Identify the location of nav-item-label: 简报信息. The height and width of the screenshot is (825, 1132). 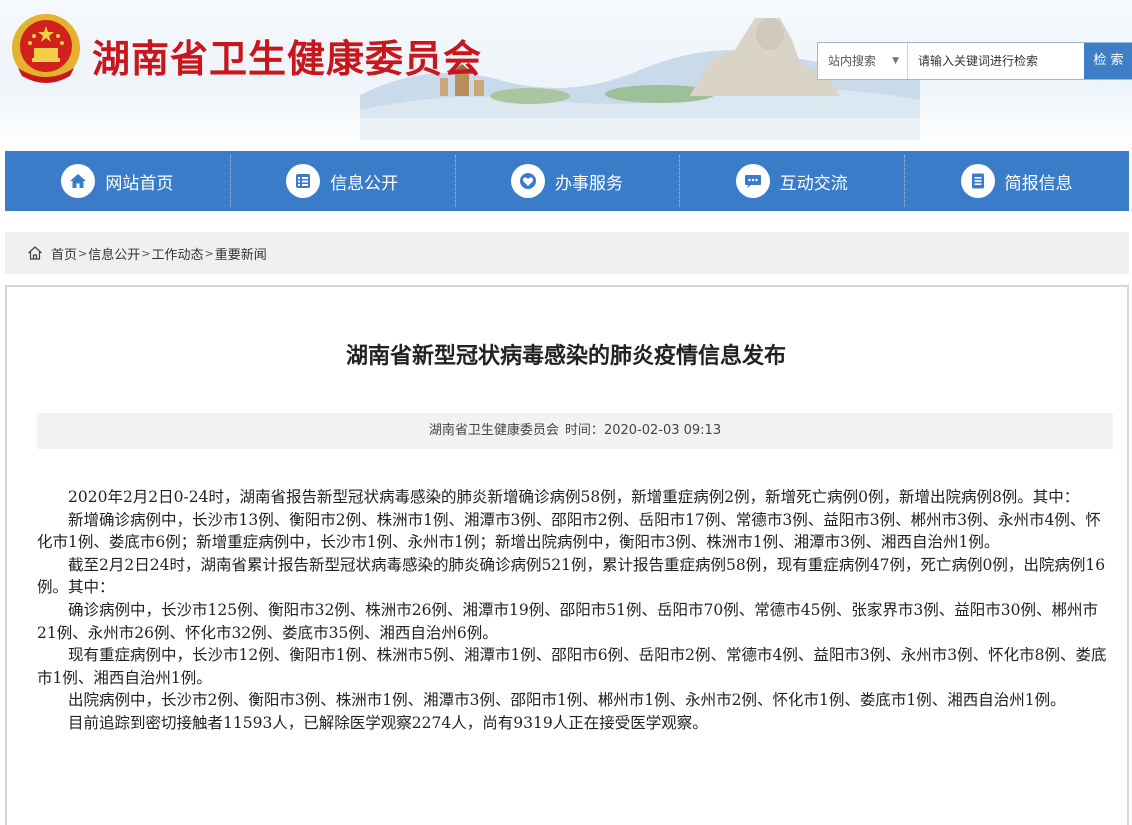
(1038, 183).